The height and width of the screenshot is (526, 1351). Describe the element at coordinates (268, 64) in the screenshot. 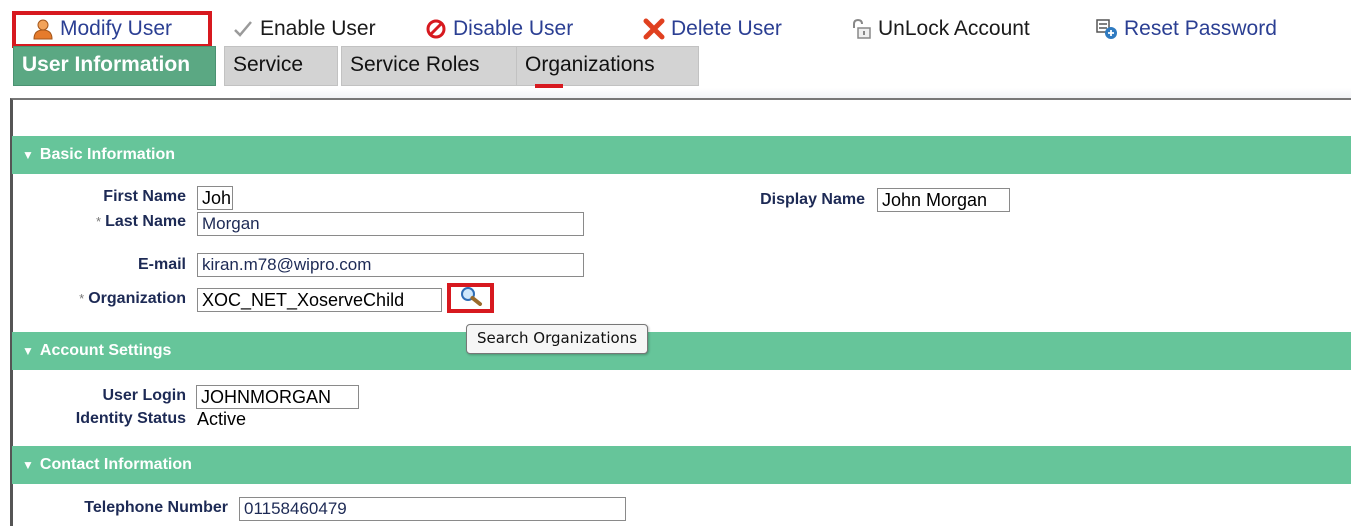

I see `tab-label: Service` at that location.